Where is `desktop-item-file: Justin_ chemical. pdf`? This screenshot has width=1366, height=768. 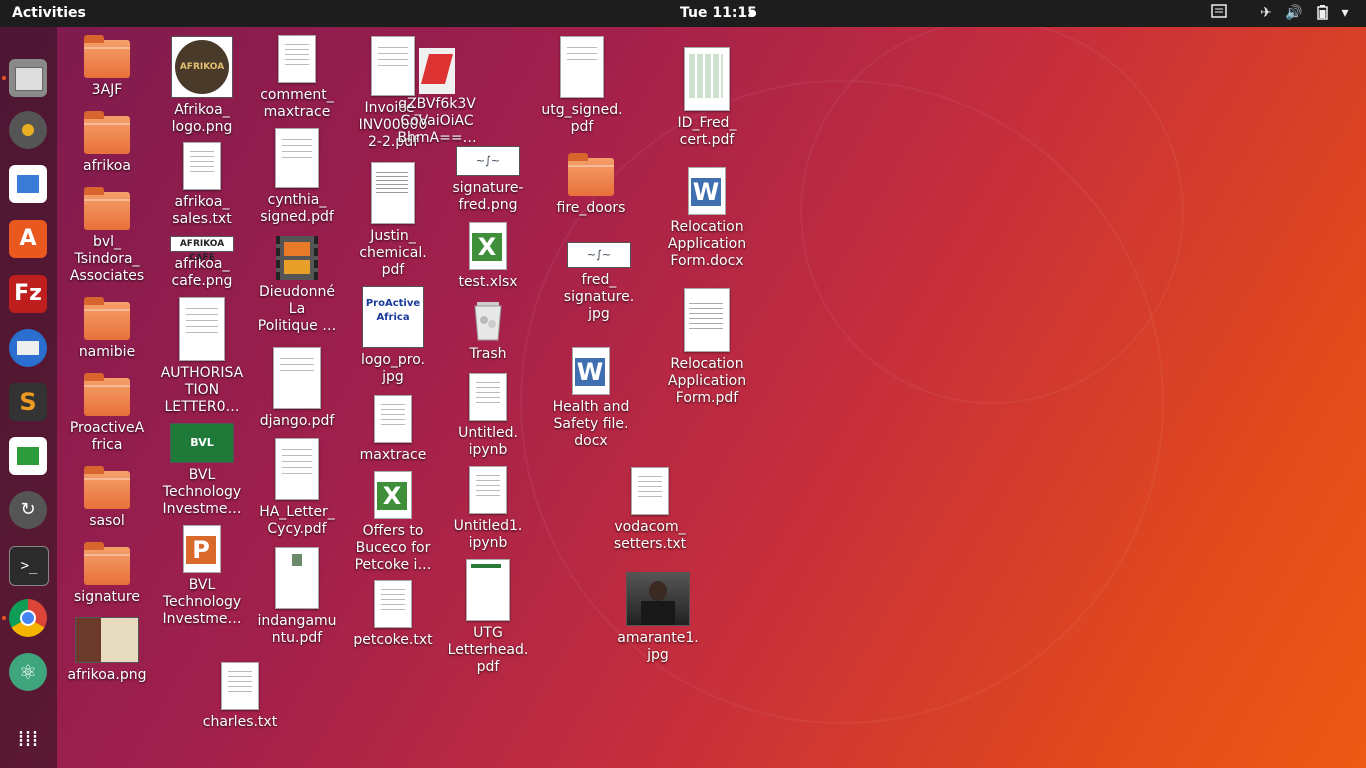
desktop-item-file: Justin_ chemical. pdf is located at coordinates (393, 220).